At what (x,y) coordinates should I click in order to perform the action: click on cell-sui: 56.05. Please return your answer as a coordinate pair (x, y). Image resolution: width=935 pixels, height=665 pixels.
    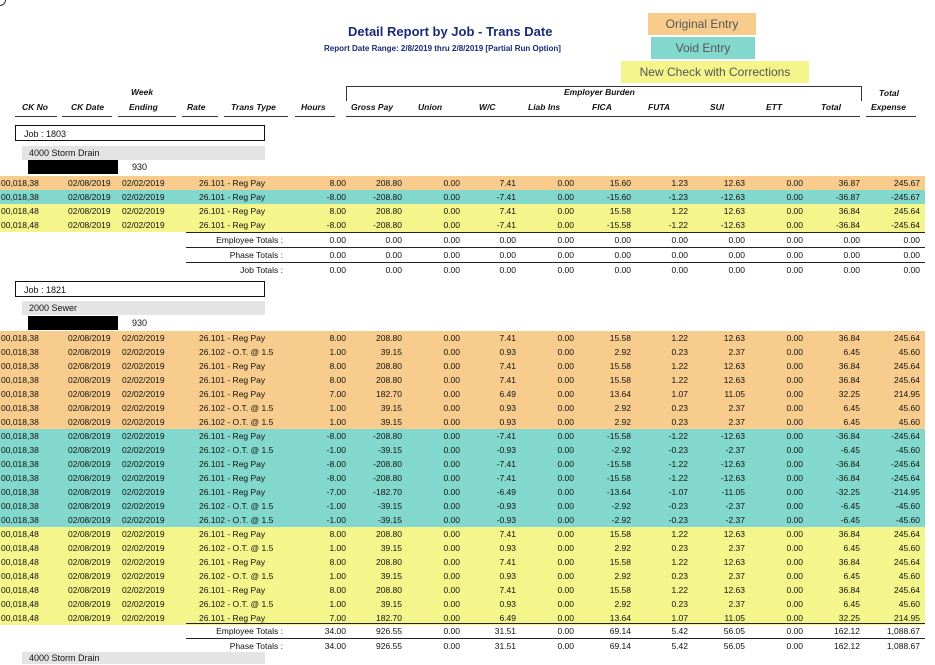
    Looking at the image, I should click on (734, 646).